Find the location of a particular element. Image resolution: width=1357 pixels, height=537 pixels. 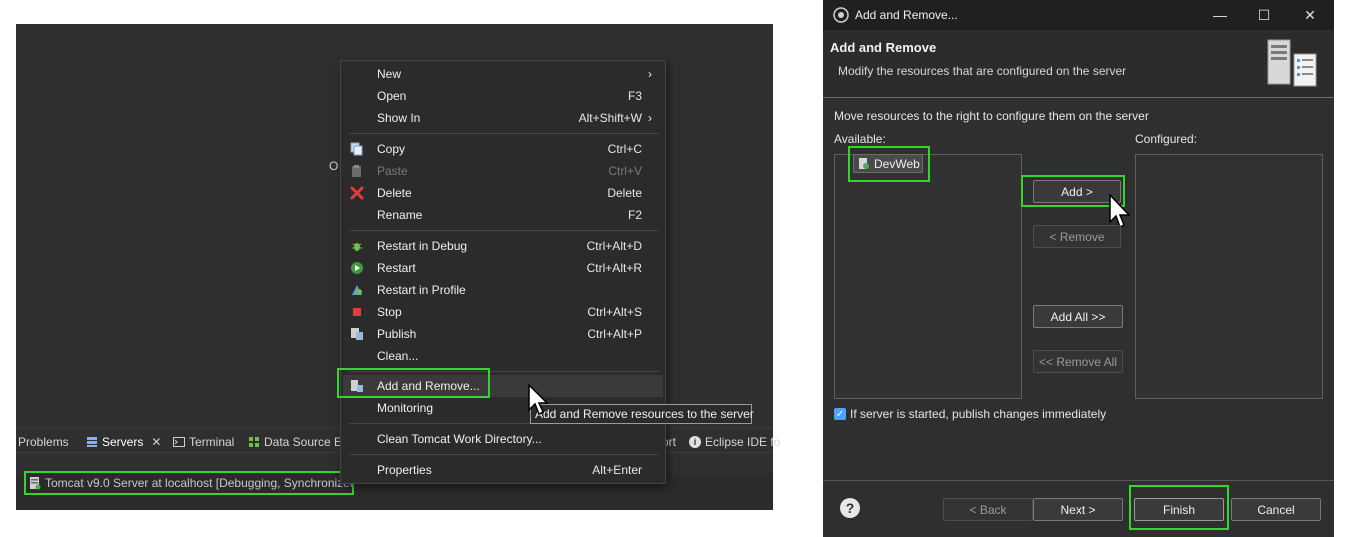

paste-icon is located at coordinates (356, 171).